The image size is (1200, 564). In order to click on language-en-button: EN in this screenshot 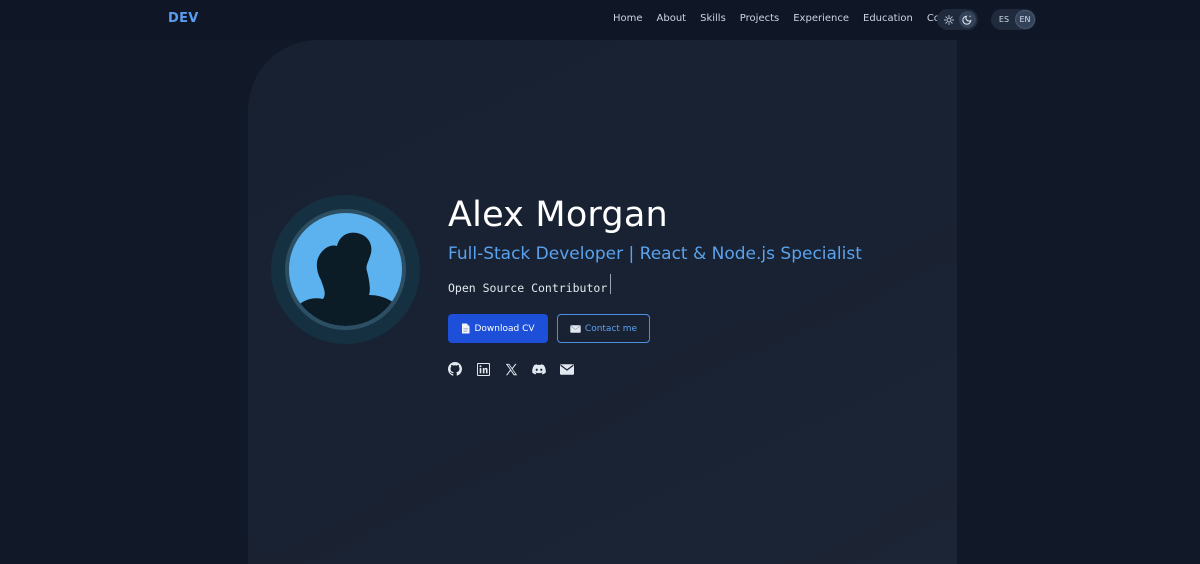, I will do `click(1025, 19)`.